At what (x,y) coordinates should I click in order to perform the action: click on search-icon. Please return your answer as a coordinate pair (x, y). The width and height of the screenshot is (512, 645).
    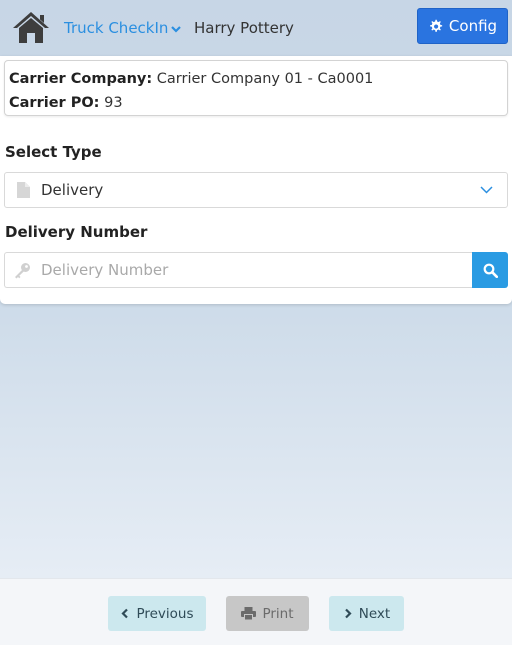
    Looking at the image, I should click on (490, 270).